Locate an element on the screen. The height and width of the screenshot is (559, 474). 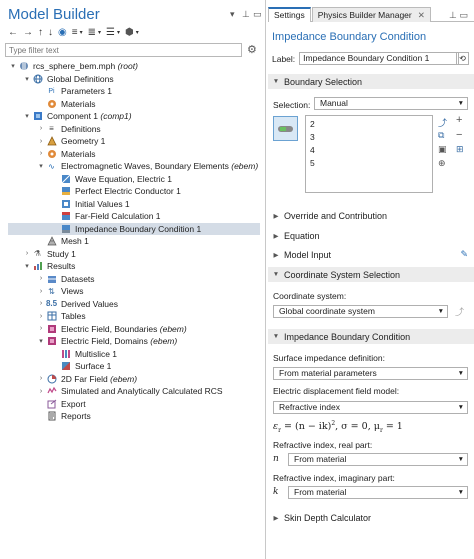
tab-physics-builder-manager: Physics Builder Manager ✕ is located at coordinates (371, 14).